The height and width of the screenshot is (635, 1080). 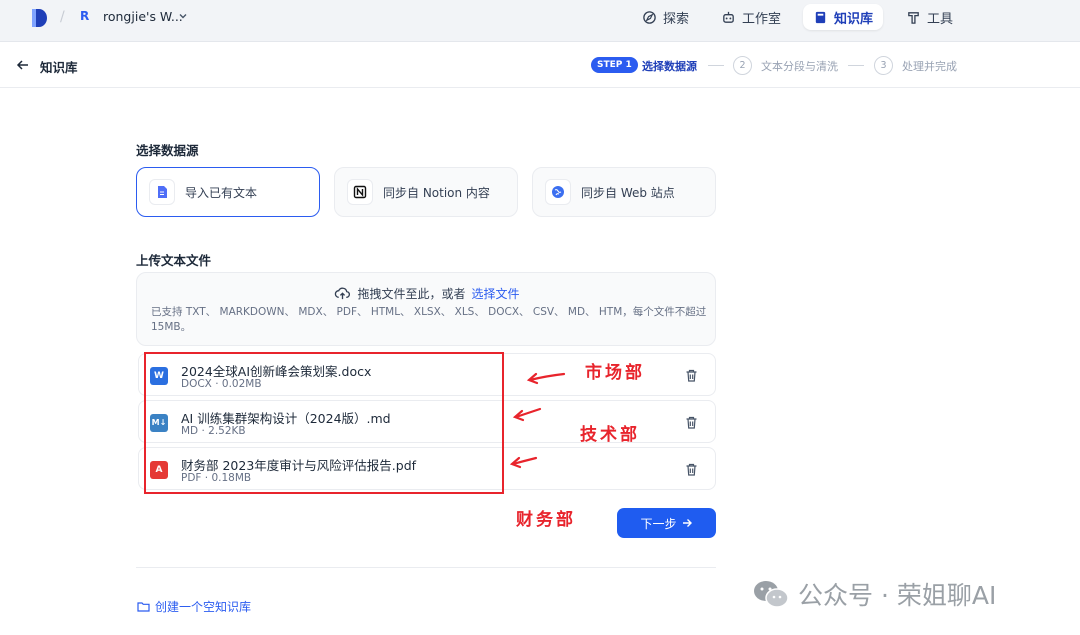 I want to click on top-navigation: / R rongjie's W... 探索 工作室 知识库 工具, so click(x=540, y=21).